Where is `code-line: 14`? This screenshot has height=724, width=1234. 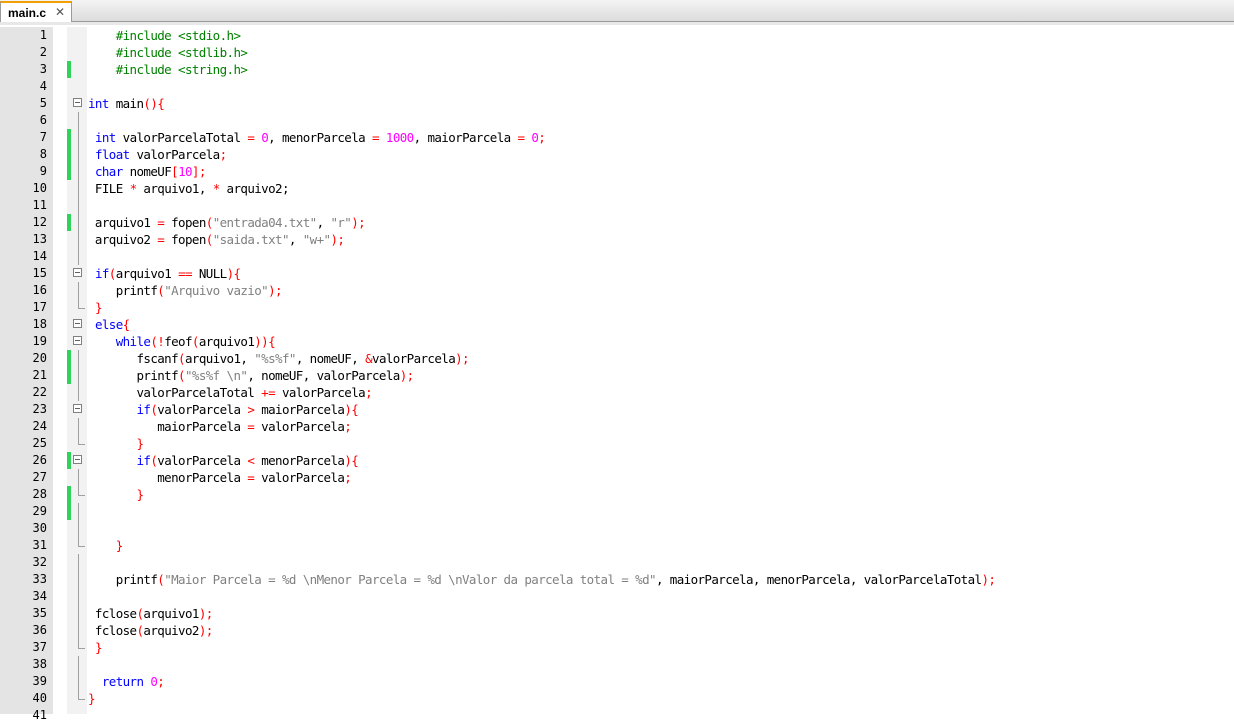
code-line: 14 is located at coordinates (617, 256).